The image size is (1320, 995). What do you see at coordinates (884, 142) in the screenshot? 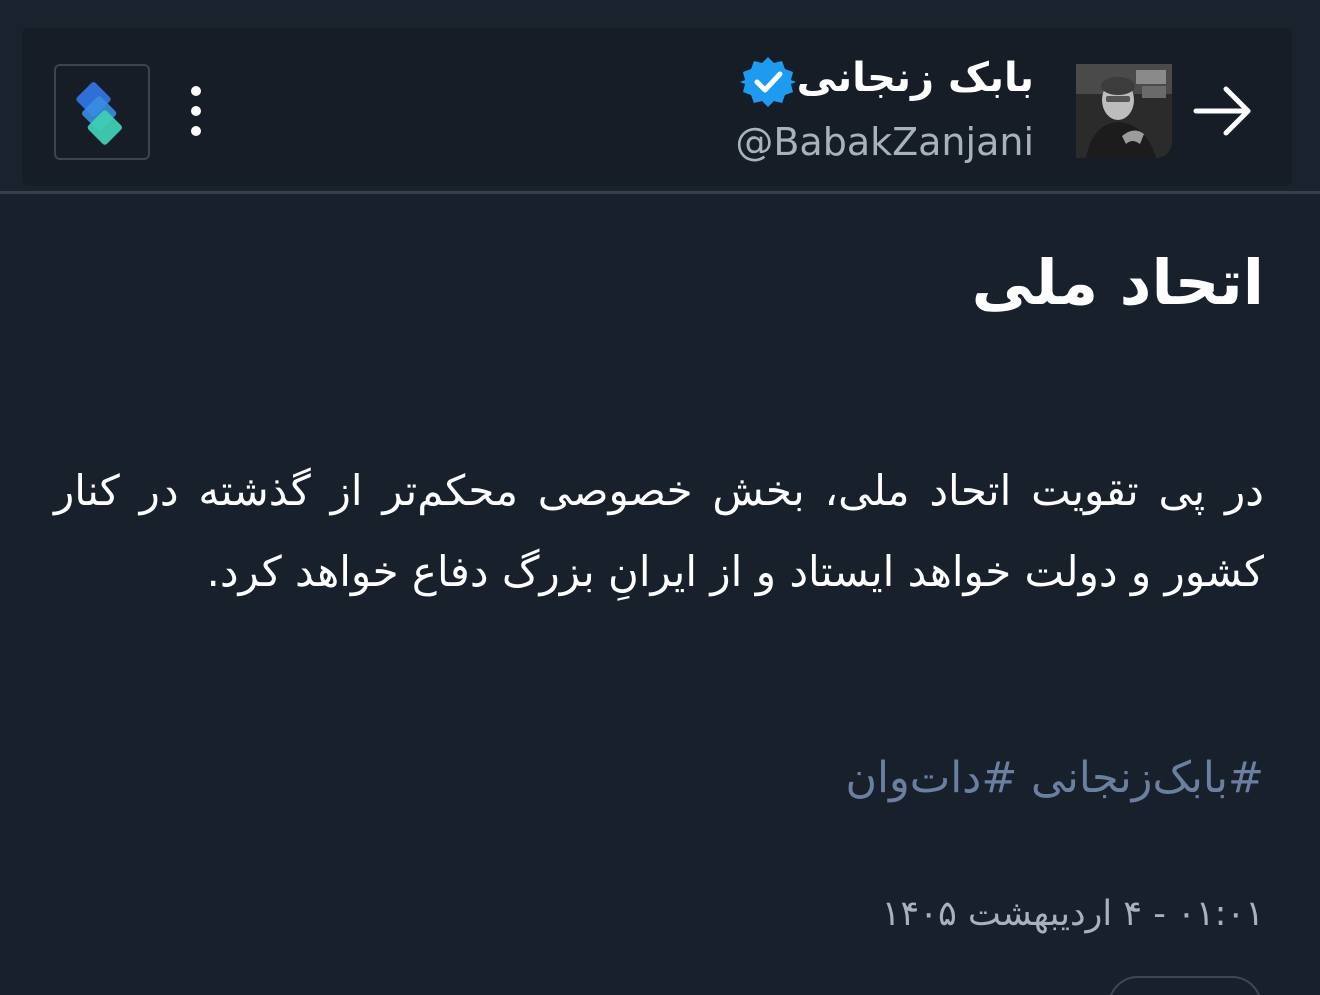
I see `user-handle: @BabakZanjani` at bounding box center [884, 142].